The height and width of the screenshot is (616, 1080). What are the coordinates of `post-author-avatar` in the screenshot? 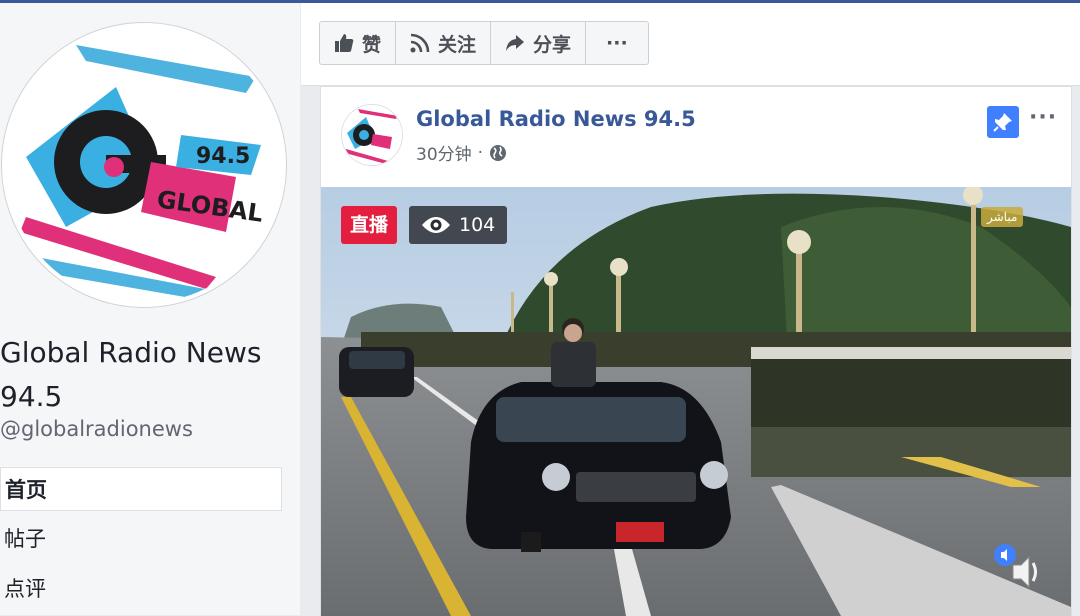 It's located at (372, 135).